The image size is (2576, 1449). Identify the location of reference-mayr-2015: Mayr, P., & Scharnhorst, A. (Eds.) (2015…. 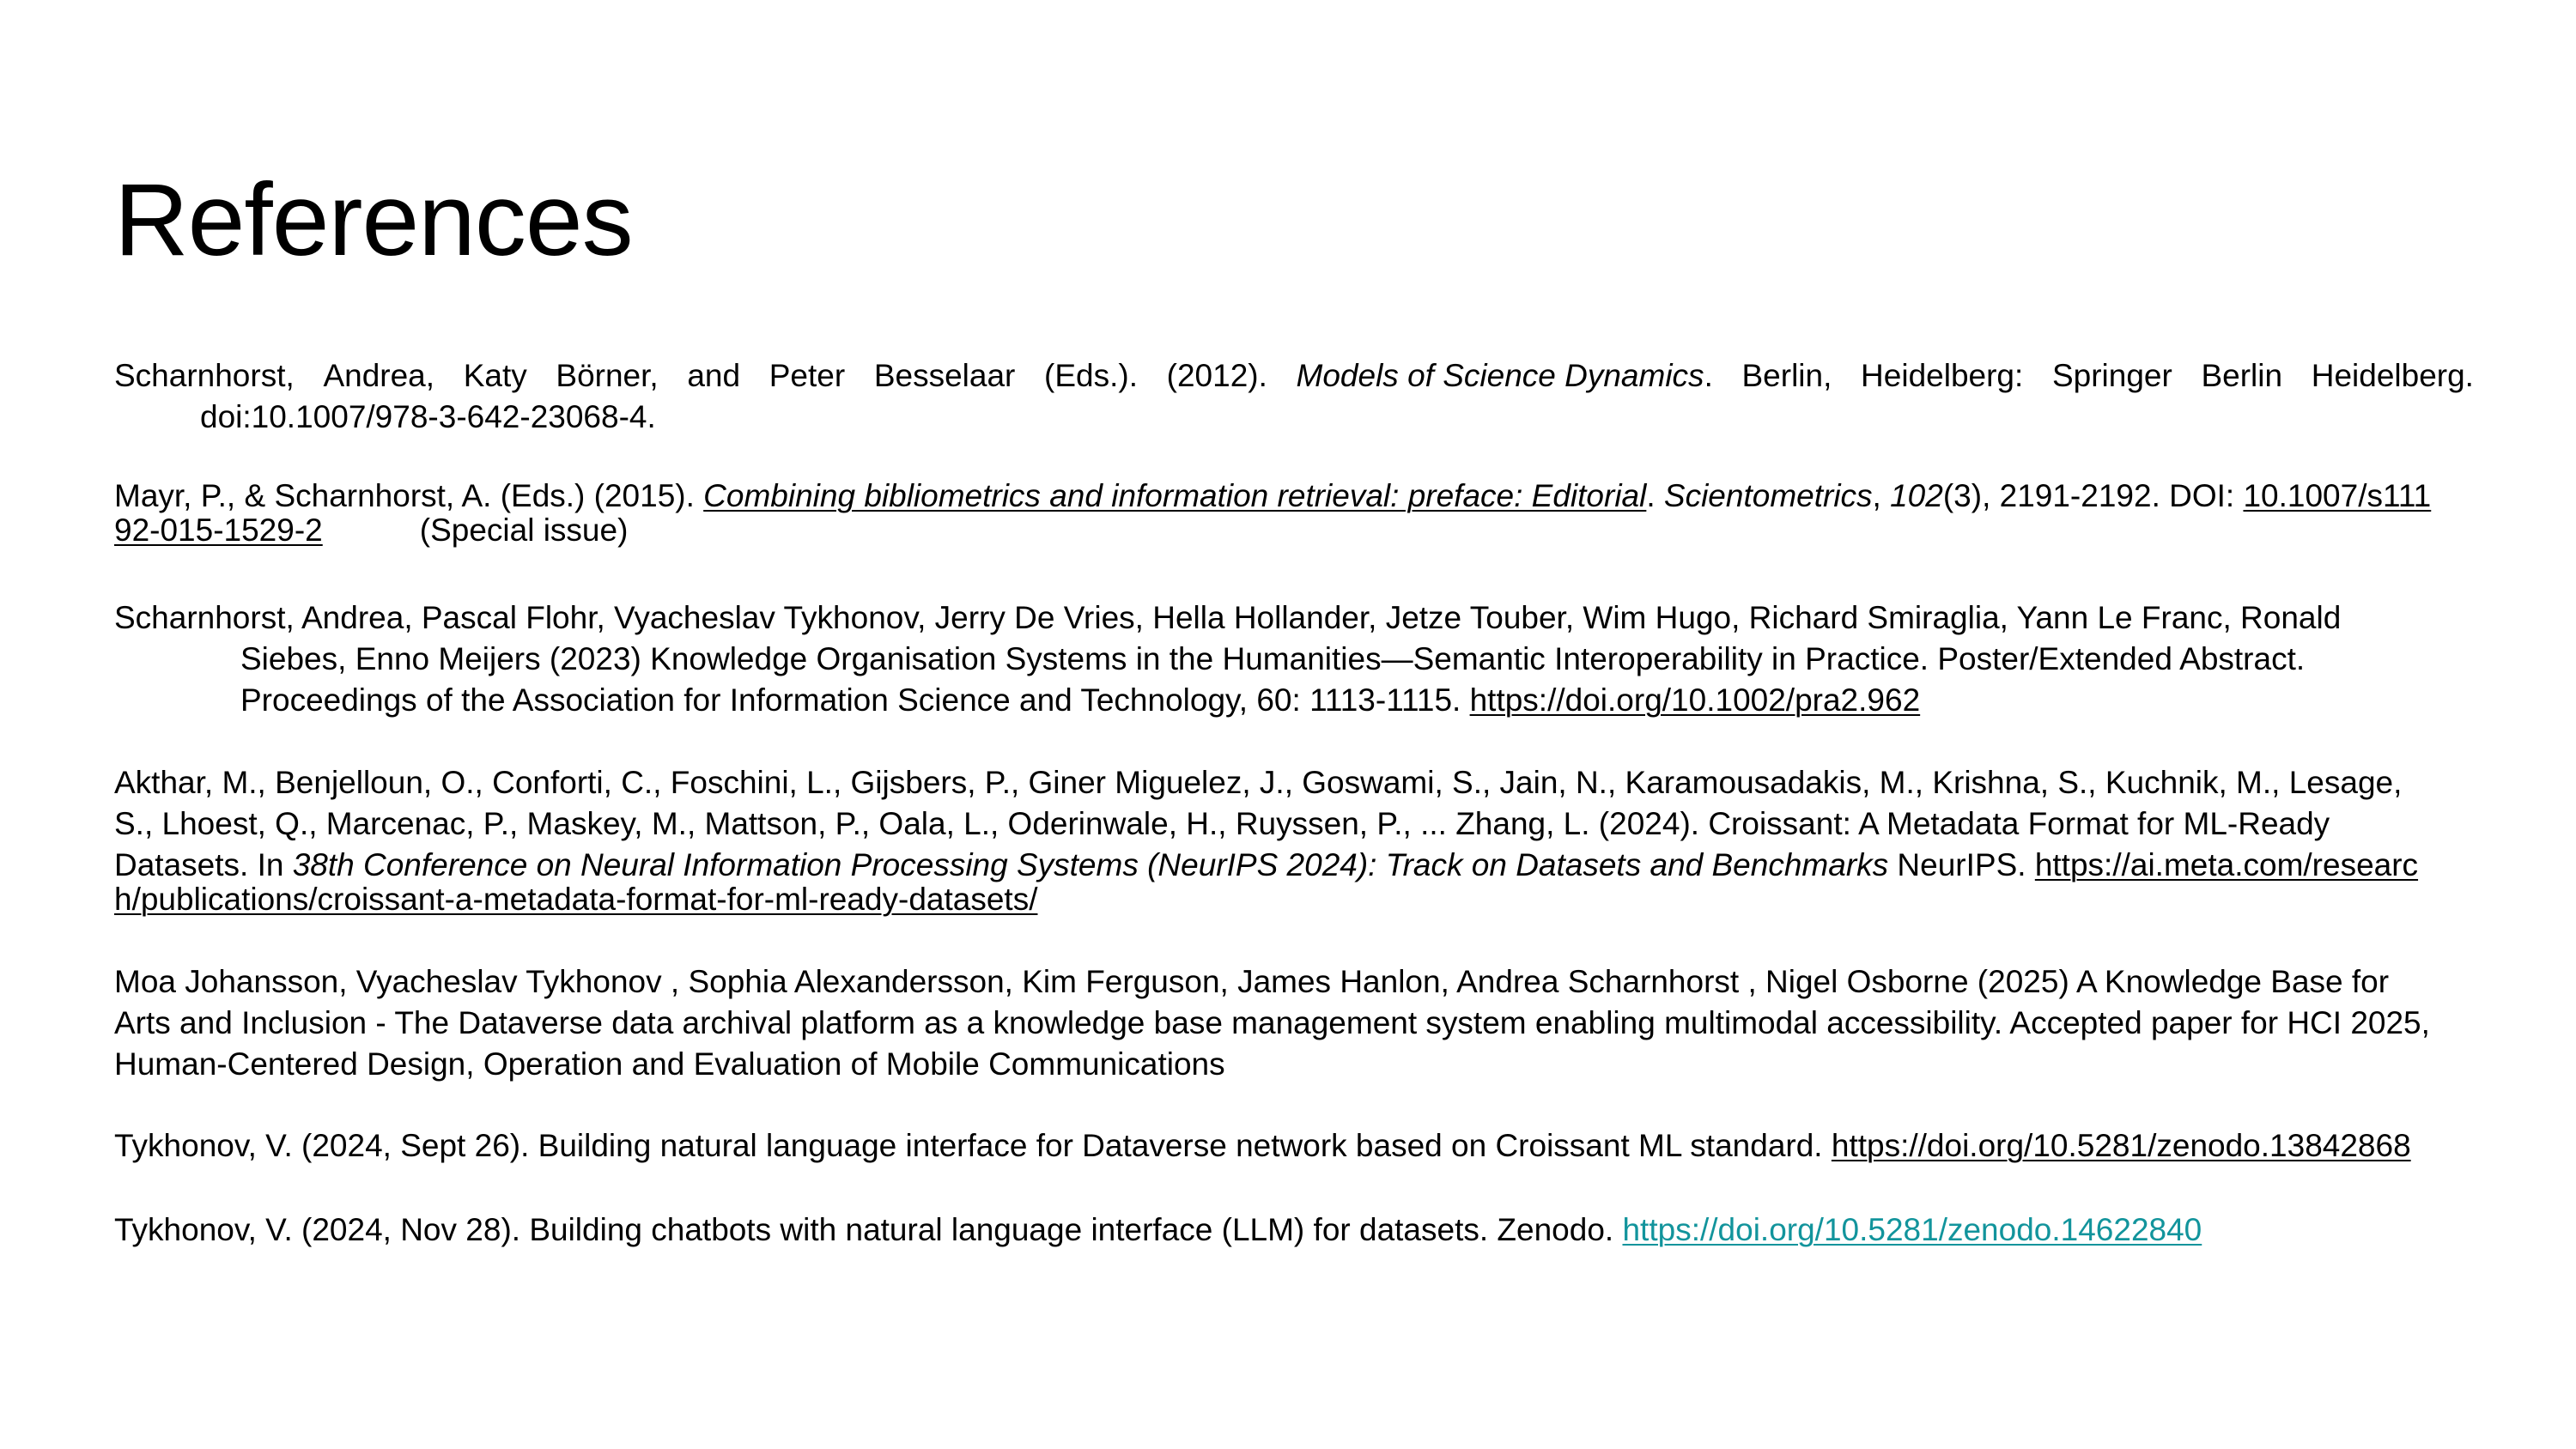
(1294, 513).